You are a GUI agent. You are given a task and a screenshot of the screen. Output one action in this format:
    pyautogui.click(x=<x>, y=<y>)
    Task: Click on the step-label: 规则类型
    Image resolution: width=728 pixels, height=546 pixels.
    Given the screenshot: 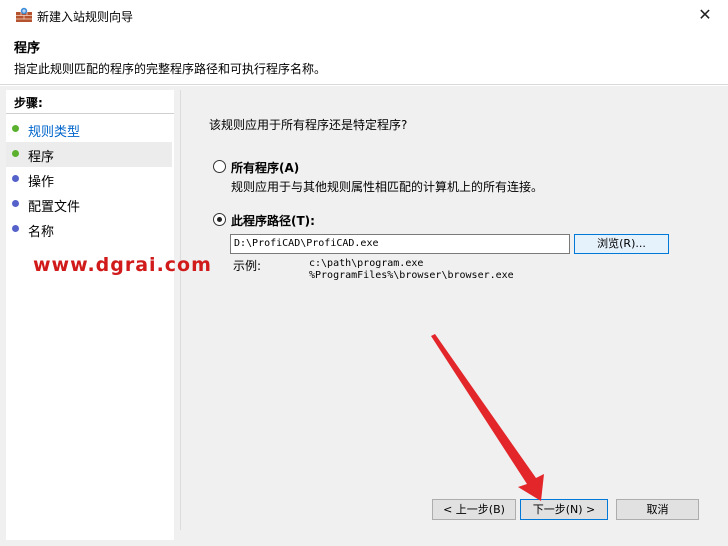 What is the action you would take?
    pyautogui.click(x=54, y=132)
    